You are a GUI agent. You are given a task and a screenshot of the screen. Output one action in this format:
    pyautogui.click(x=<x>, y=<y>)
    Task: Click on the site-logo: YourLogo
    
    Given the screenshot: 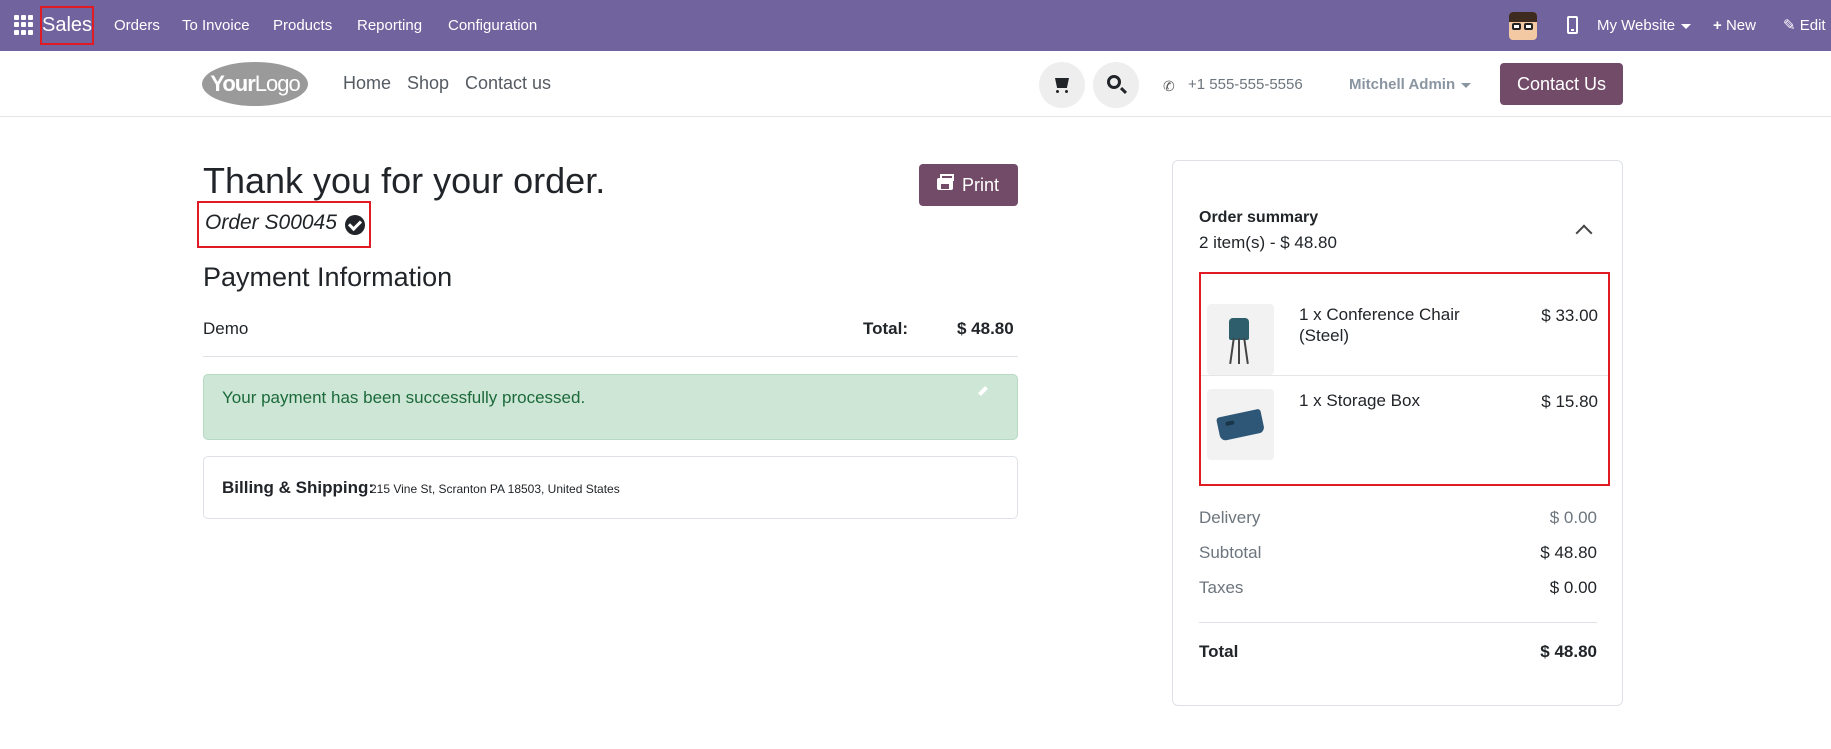 What is the action you would take?
    pyautogui.click(x=255, y=84)
    